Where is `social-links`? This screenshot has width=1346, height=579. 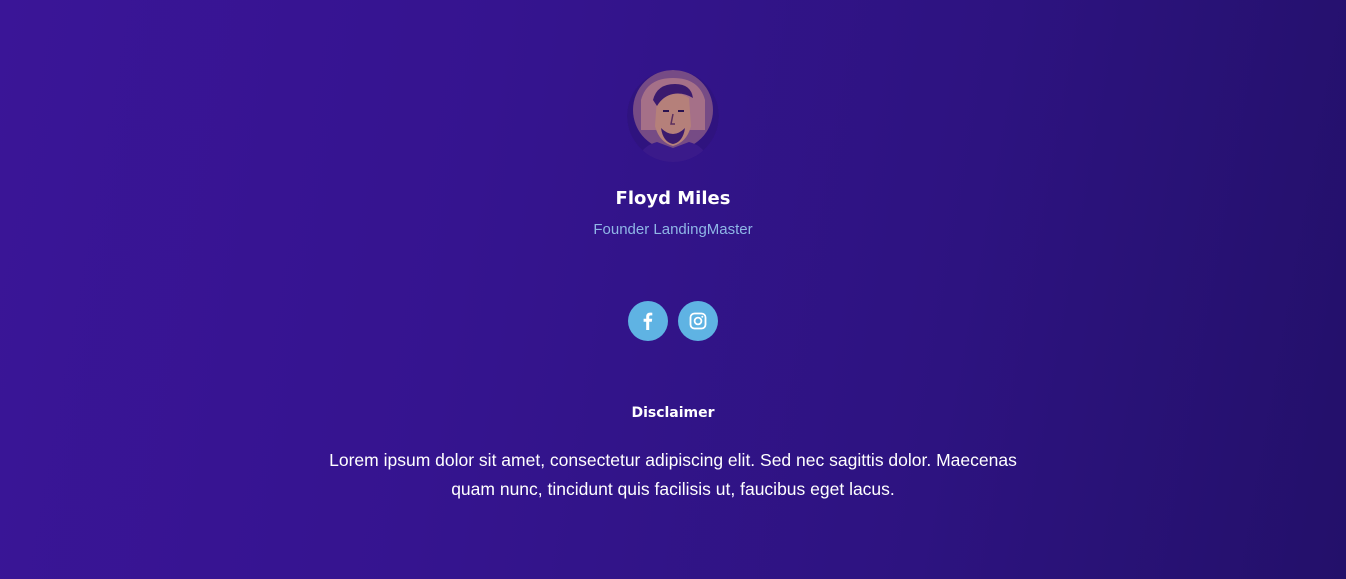 social-links is located at coordinates (673, 321).